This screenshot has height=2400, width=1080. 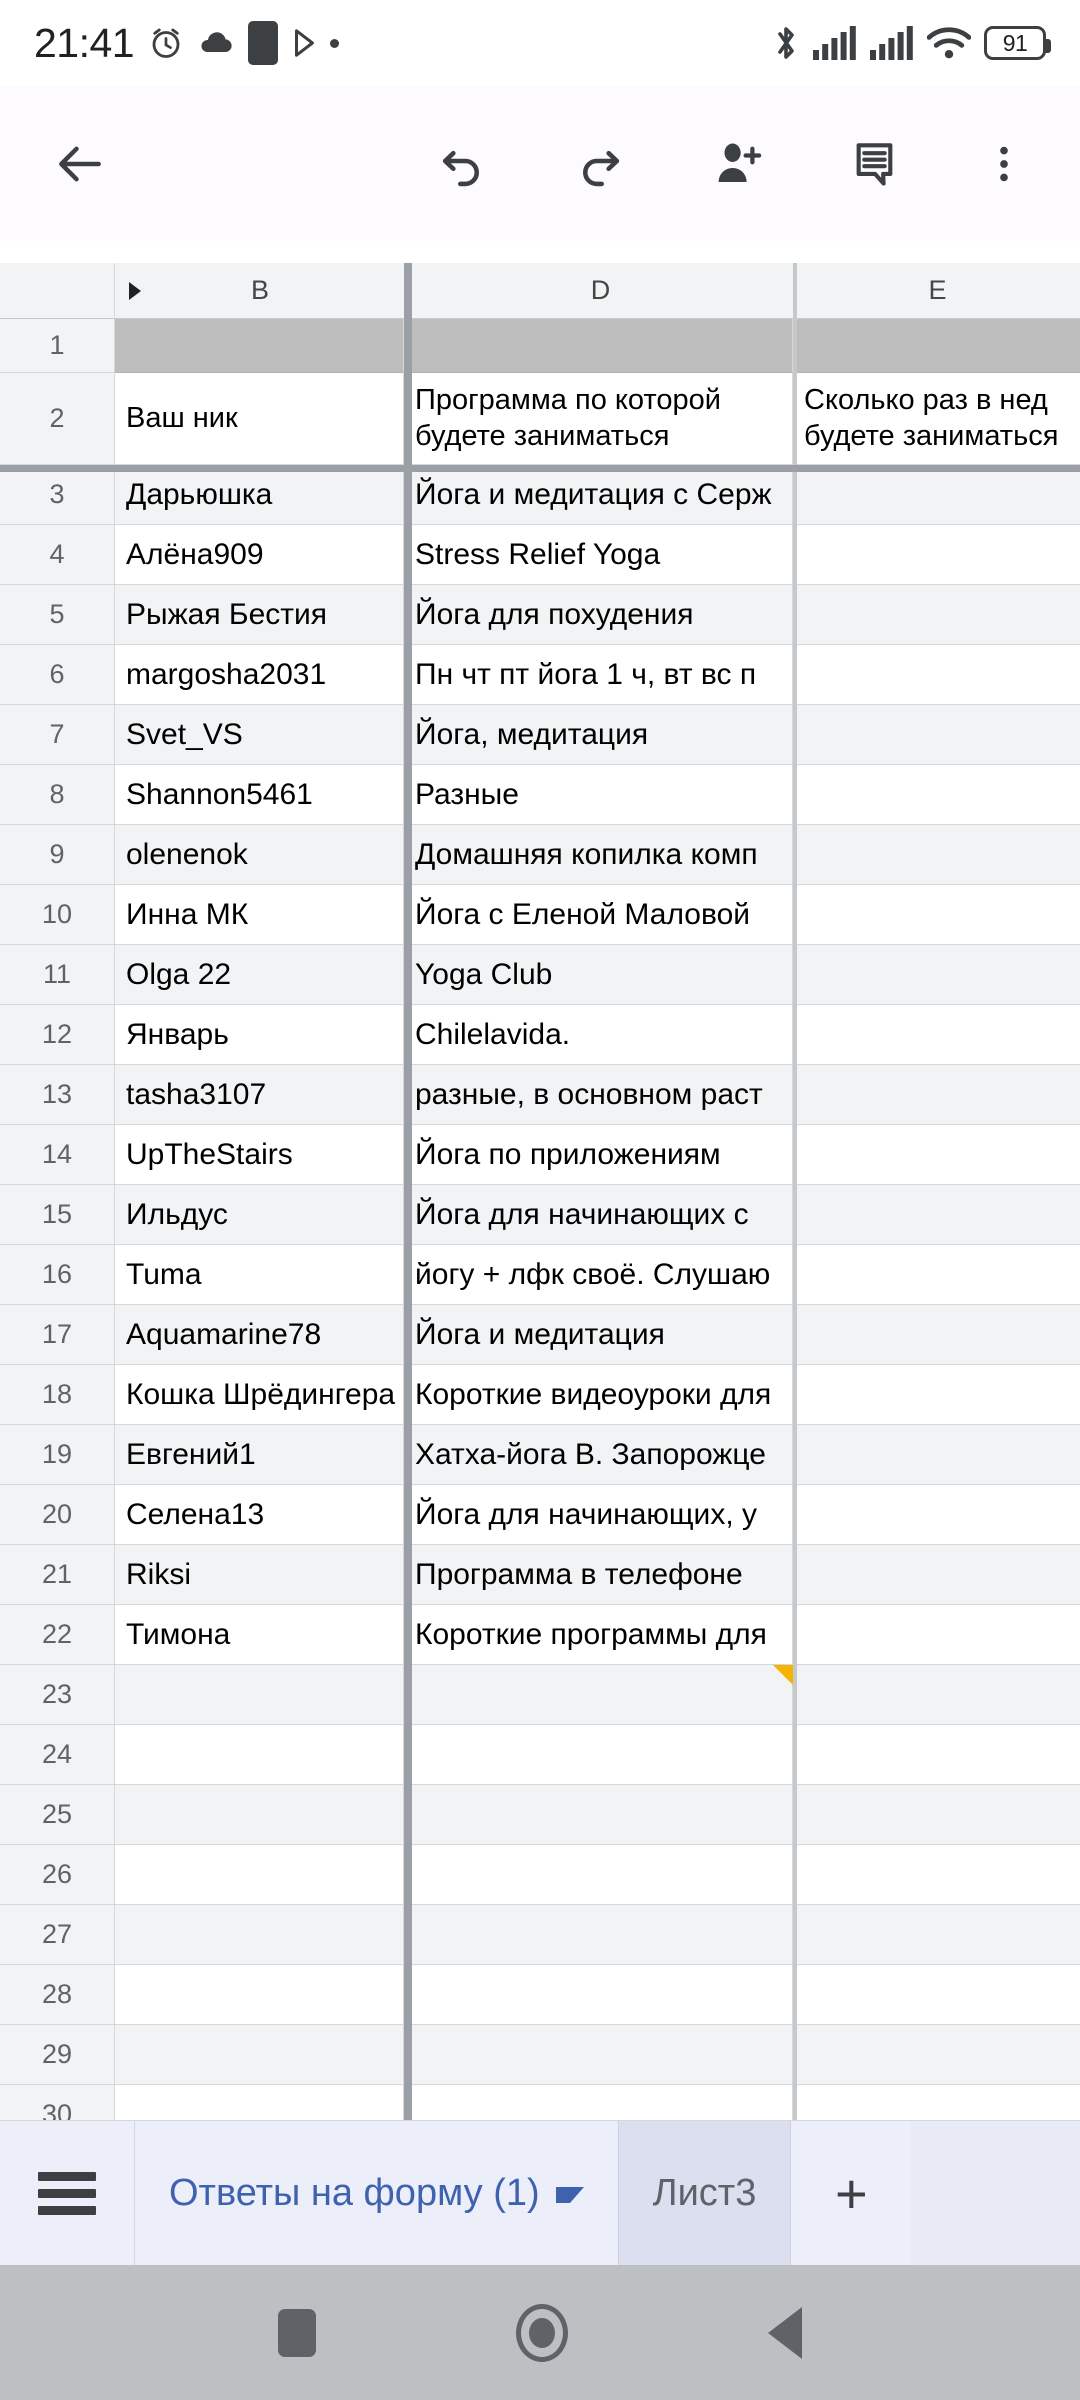 What do you see at coordinates (598, 555) in the screenshot?
I see `cell-d4: Stress Relief Yoga` at bounding box center [598, 555].